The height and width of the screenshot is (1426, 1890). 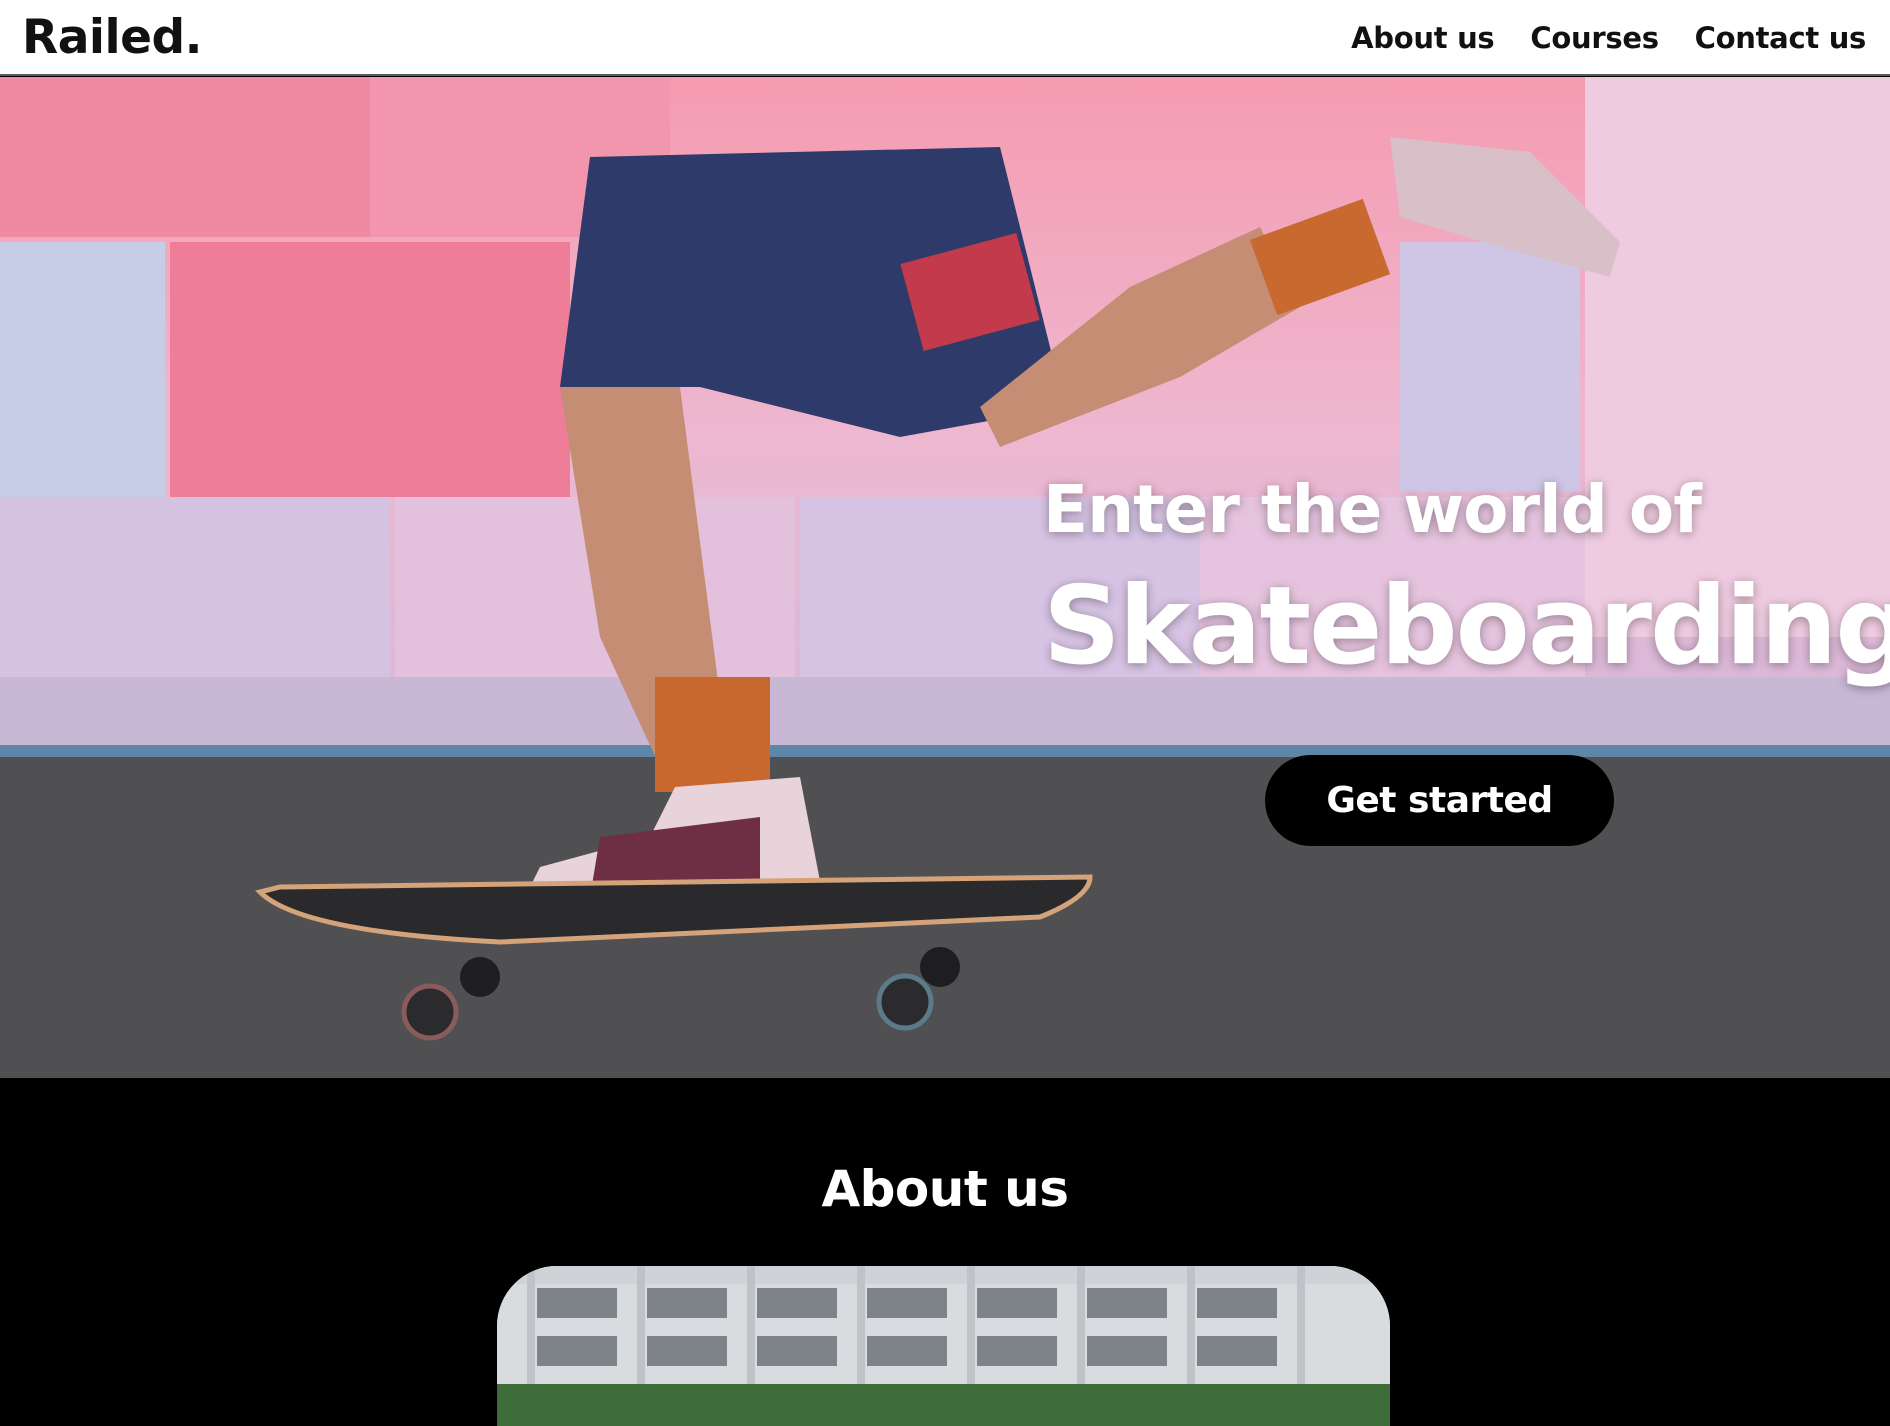 I want to click on hero-heading-line1: Enter the world of, so click(x=1372, y=509).